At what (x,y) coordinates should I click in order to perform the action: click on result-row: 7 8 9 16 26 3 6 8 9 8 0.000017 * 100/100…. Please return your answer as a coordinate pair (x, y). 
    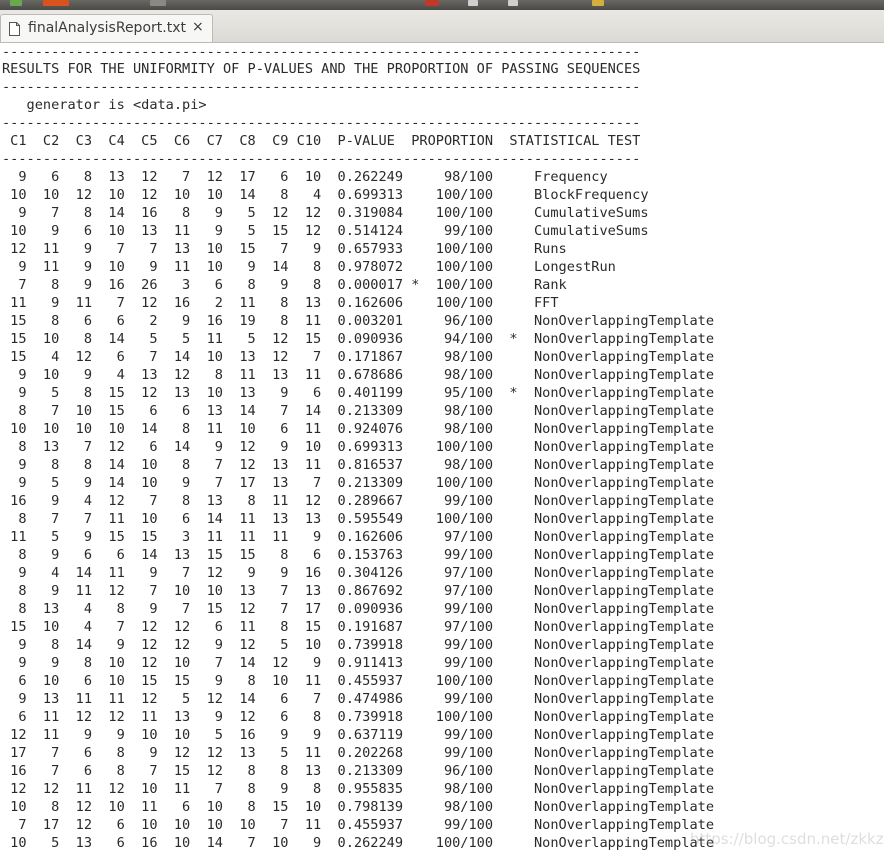
    Looking at the image, I should click on (284, 285).